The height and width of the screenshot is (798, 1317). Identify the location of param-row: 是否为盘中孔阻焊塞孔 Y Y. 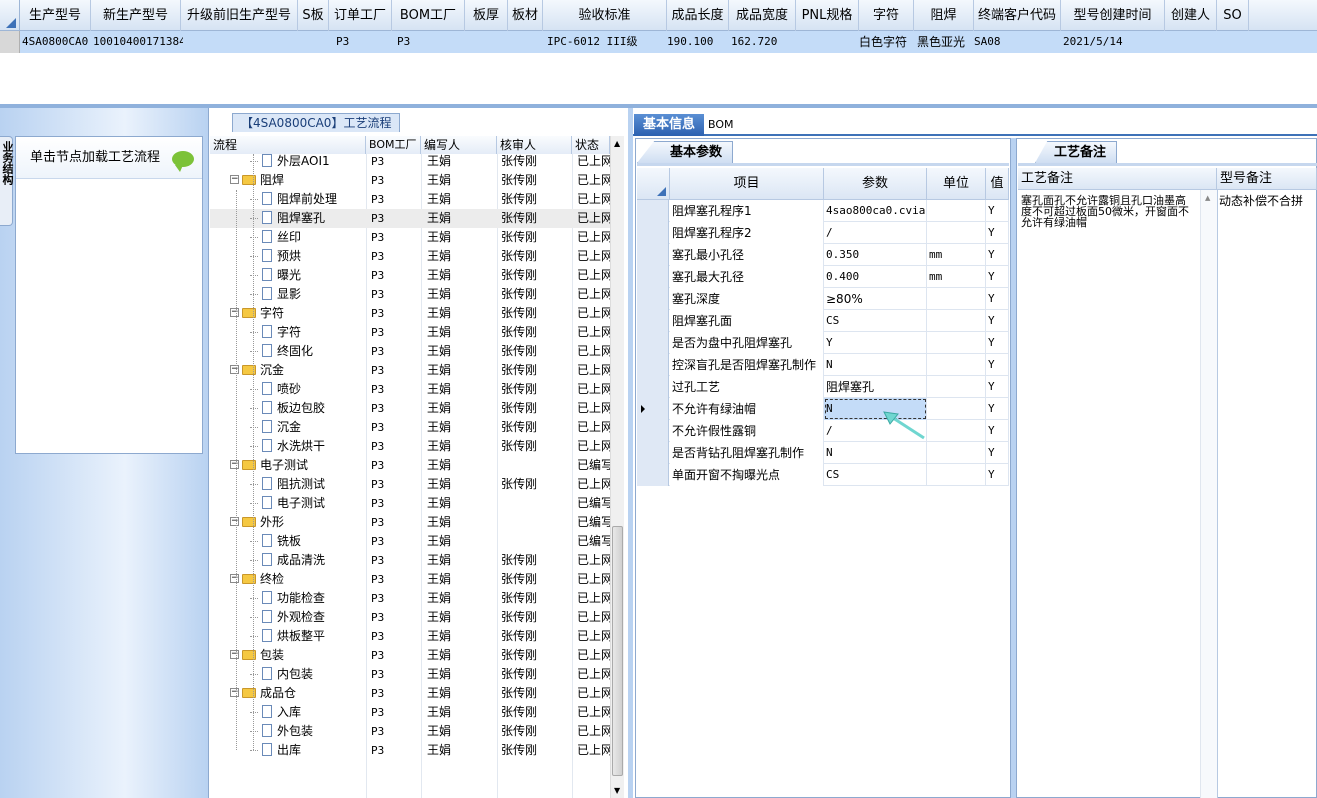
(823, 343).